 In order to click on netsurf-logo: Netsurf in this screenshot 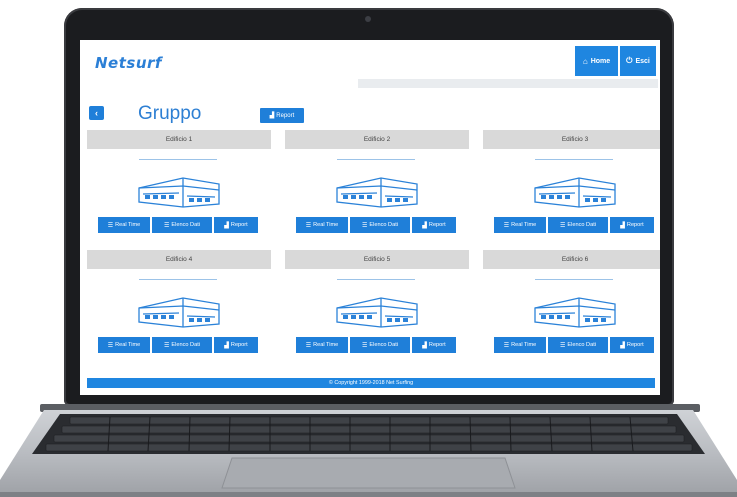, I will do `click(128, 63)`.